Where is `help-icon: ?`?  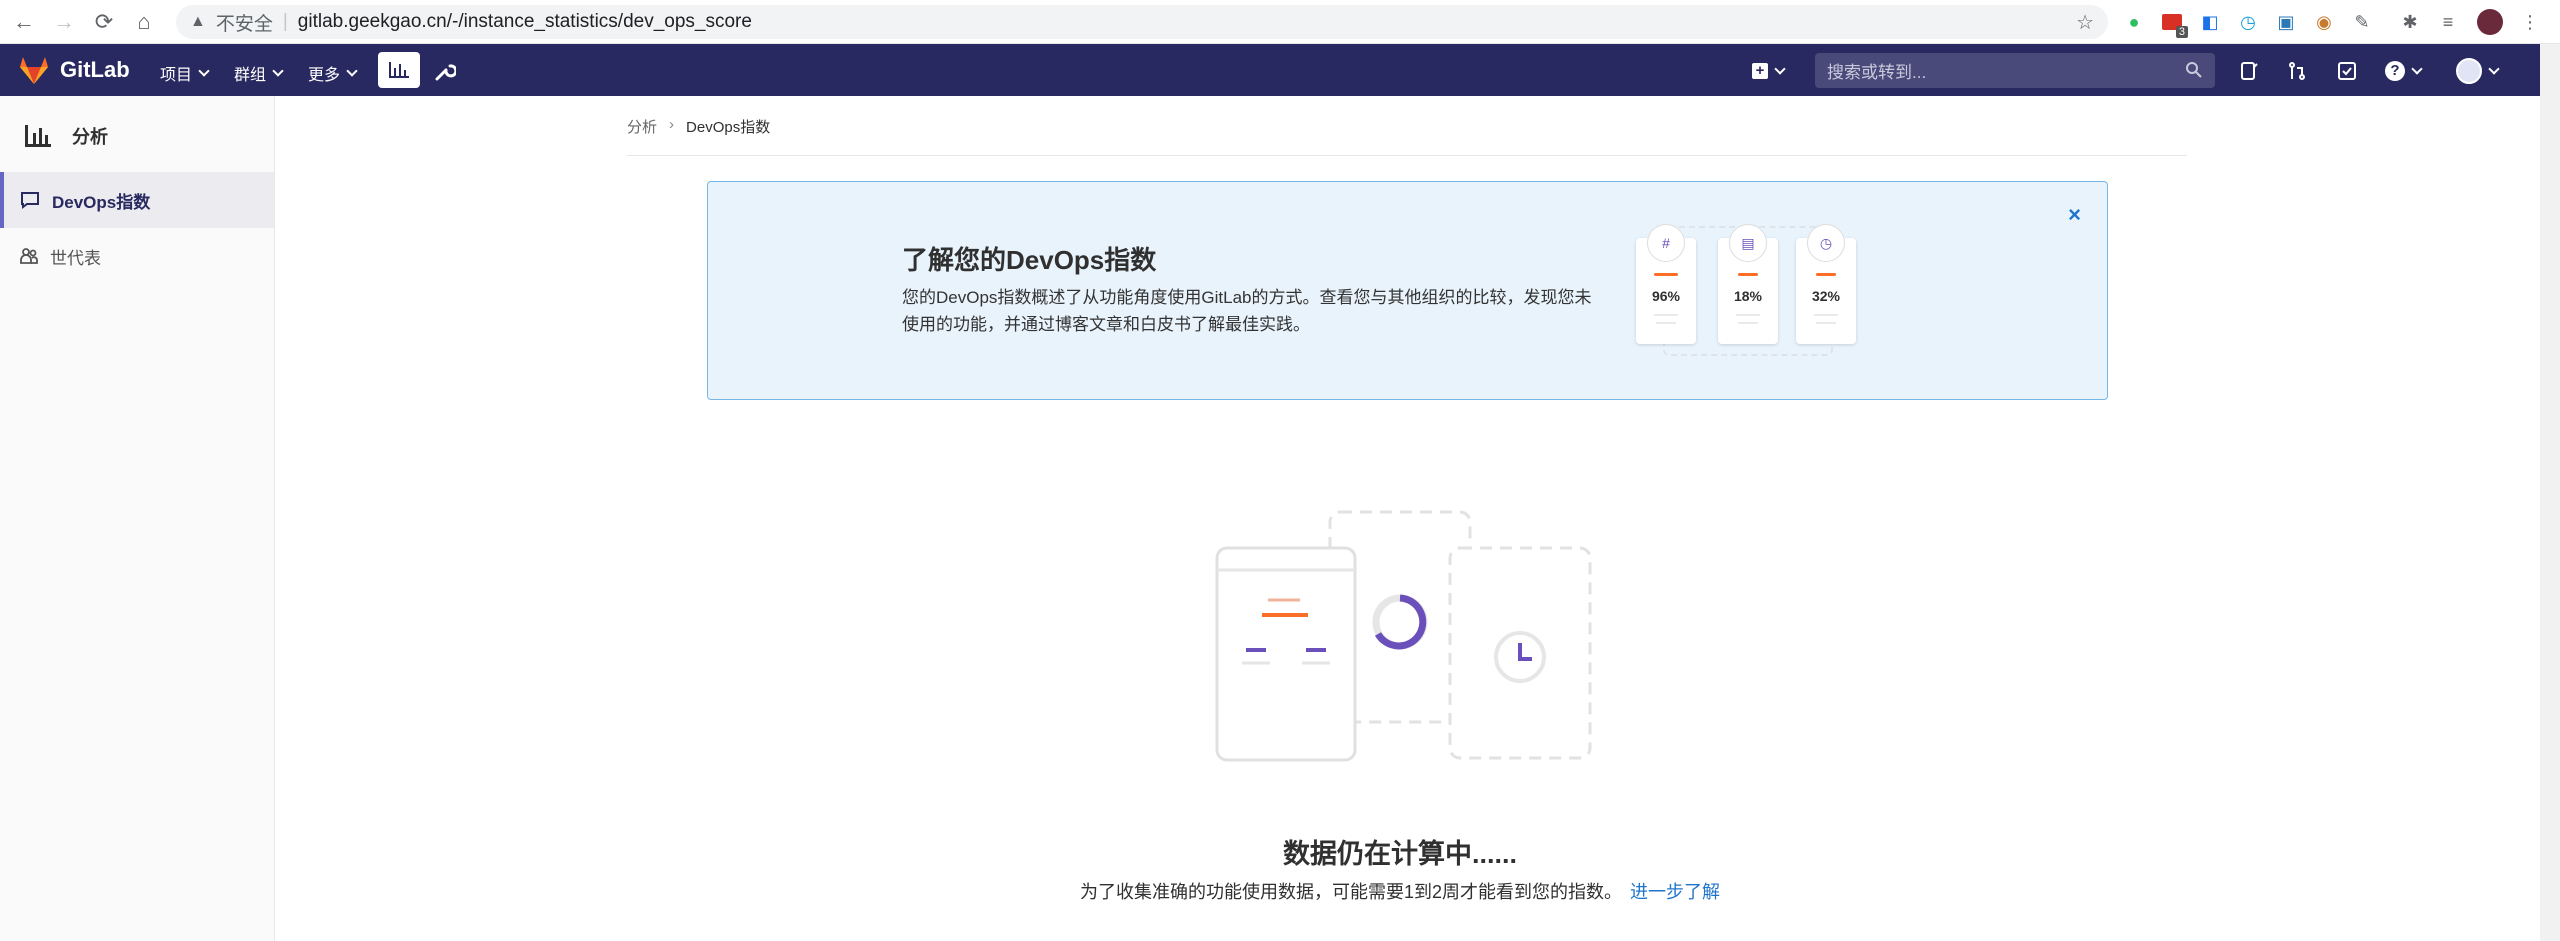 help-icon: ? is located at coordinates (2395, 71).